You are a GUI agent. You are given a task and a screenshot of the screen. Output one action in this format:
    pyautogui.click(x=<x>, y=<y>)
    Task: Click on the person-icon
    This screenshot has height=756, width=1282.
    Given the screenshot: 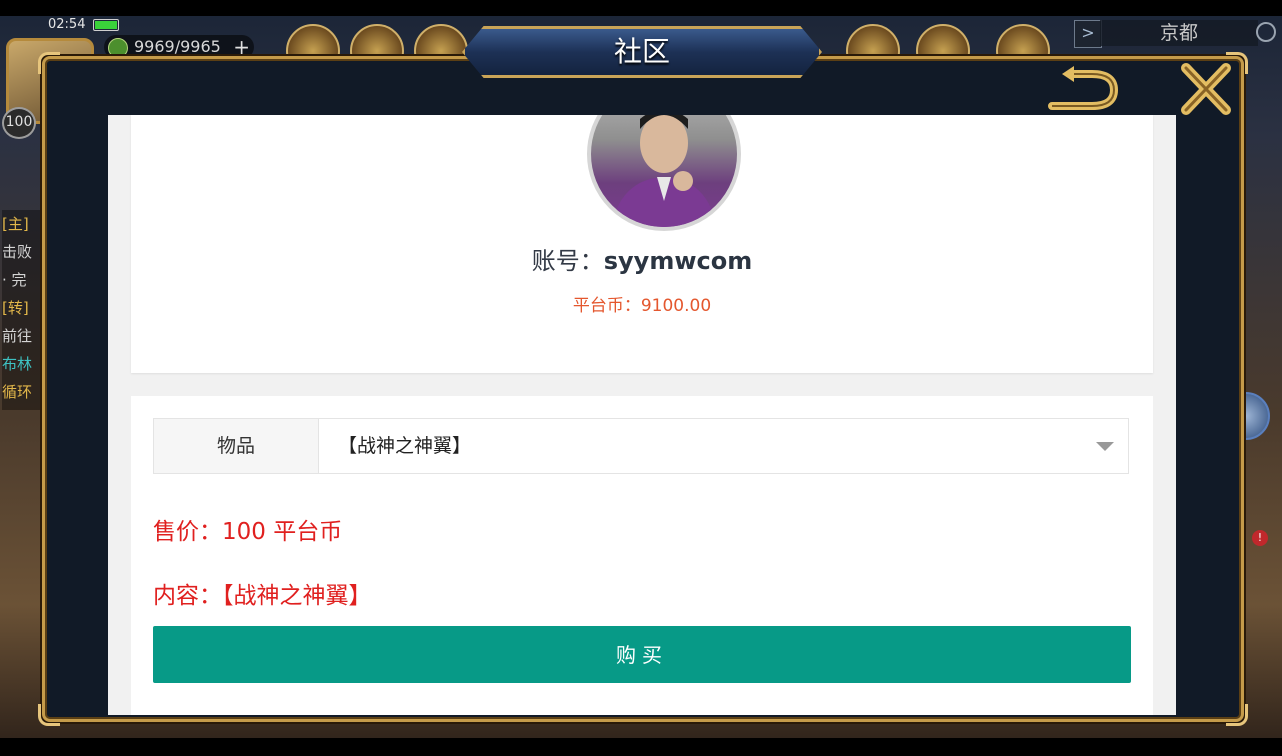 What is the action you would take?
    pyautogui.click(x=664, y=171)
    